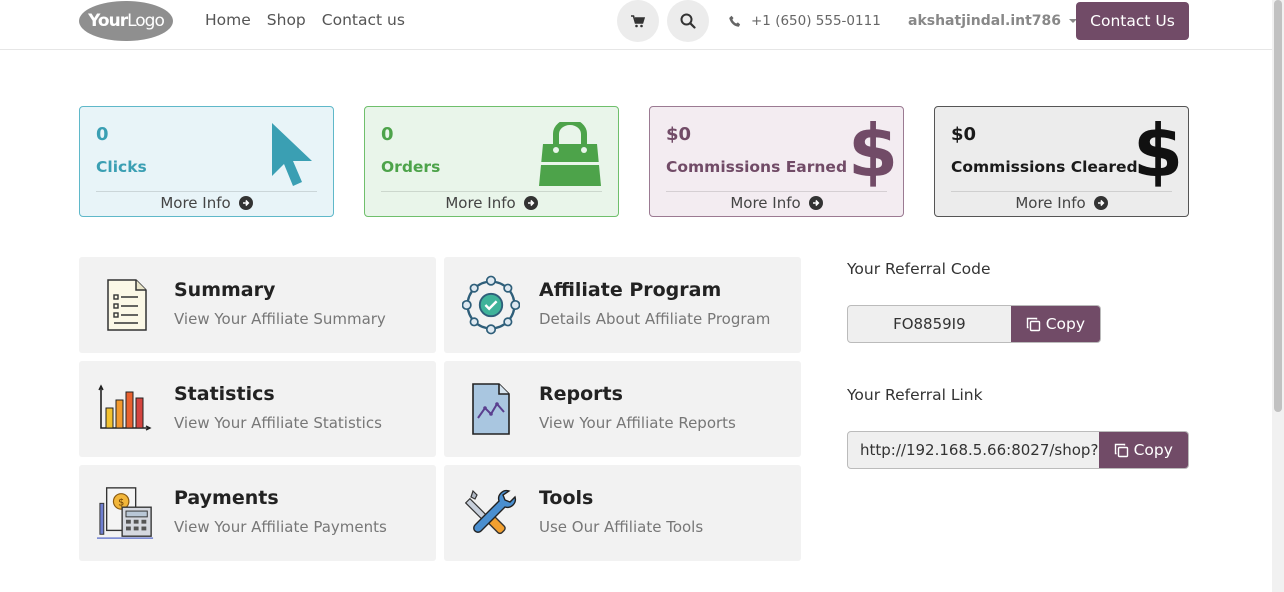  I want to click on cart-icon, so click(638, 20).